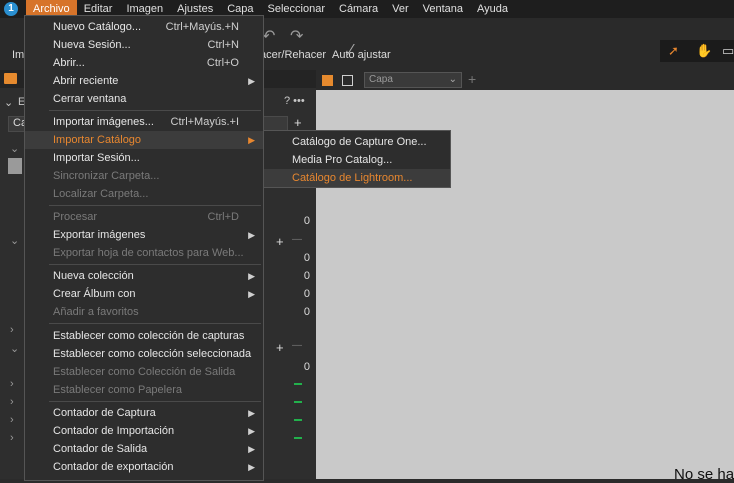  What do you see at coordinates (144, 336) in the screenshot?
I see `menu-item-coleccion-capturas: Establecer como colección de capturas` at bounding box center [144, 336].